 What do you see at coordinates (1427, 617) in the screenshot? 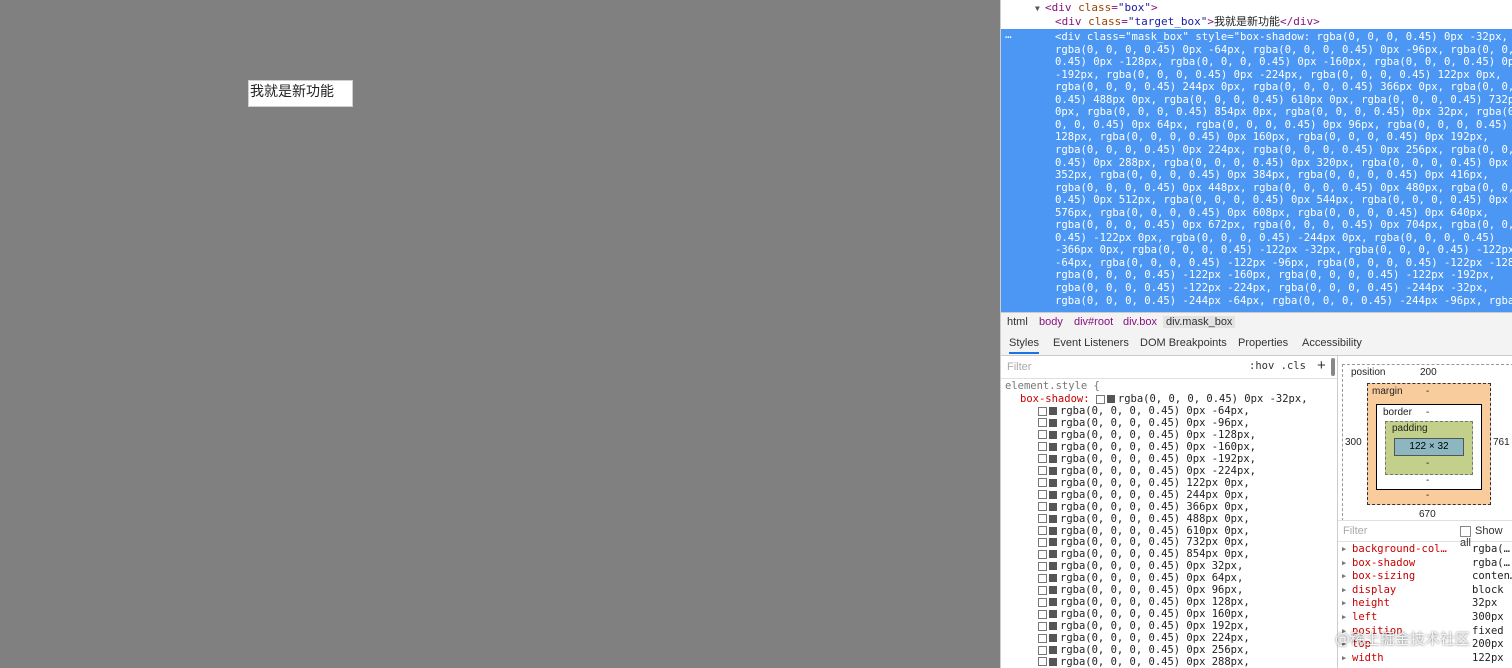
I see `computed-property-row: ▶ left 300px` at bounding box center [1427, 617].